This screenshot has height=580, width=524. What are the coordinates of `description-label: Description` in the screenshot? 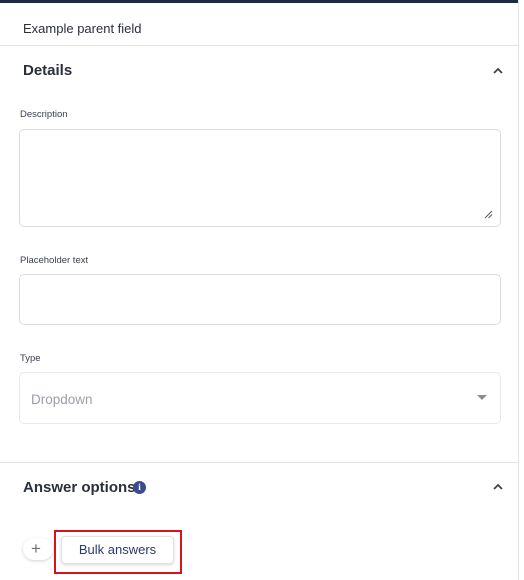 It's located at (44, 114).